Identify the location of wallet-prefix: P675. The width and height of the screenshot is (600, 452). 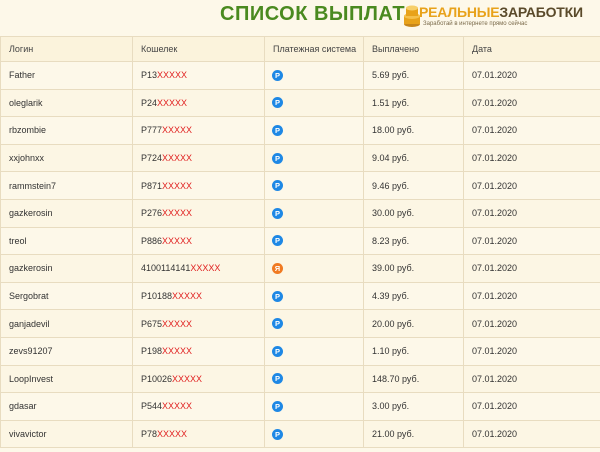
(152, 323).